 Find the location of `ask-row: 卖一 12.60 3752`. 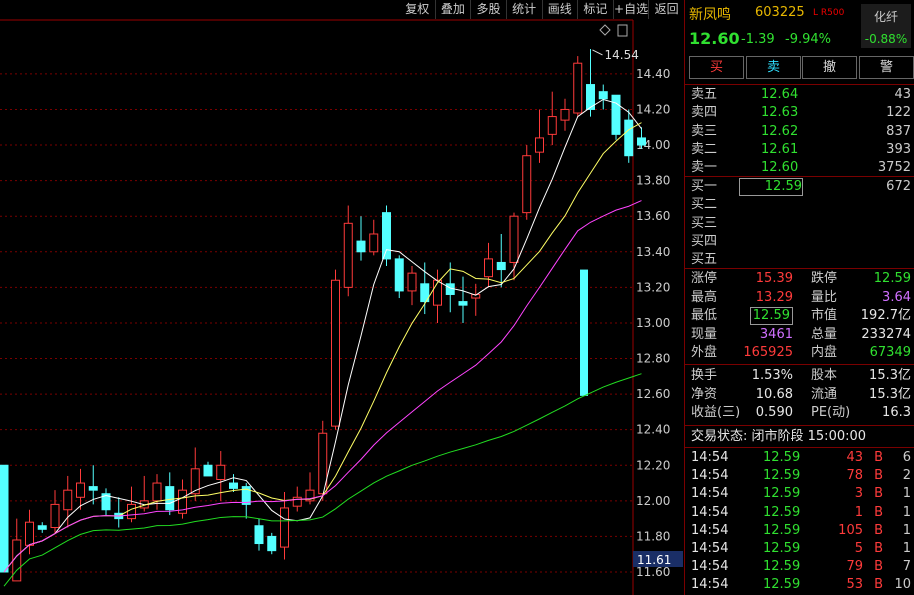

ask-row: 卖一 12.60 3752 is located at coordinates (801, 168).